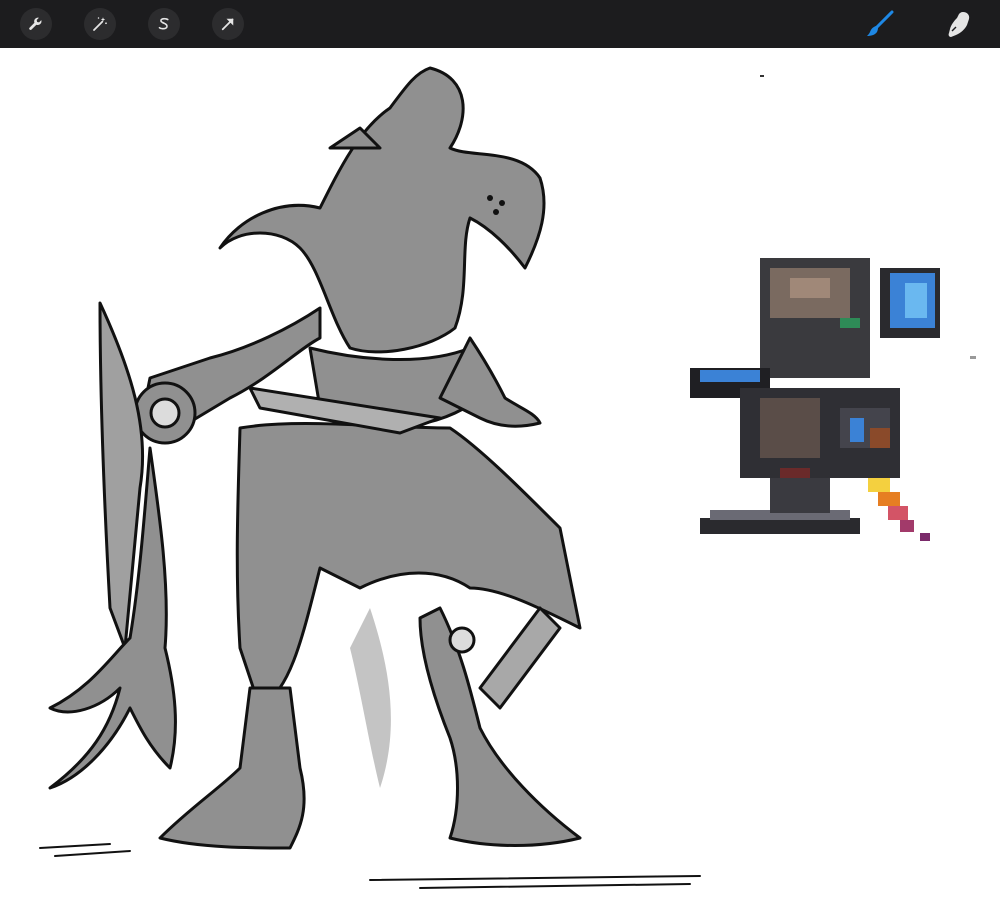 This screenshot has height=908, width=1000. I want to click on selection-button, so click(164, 24).